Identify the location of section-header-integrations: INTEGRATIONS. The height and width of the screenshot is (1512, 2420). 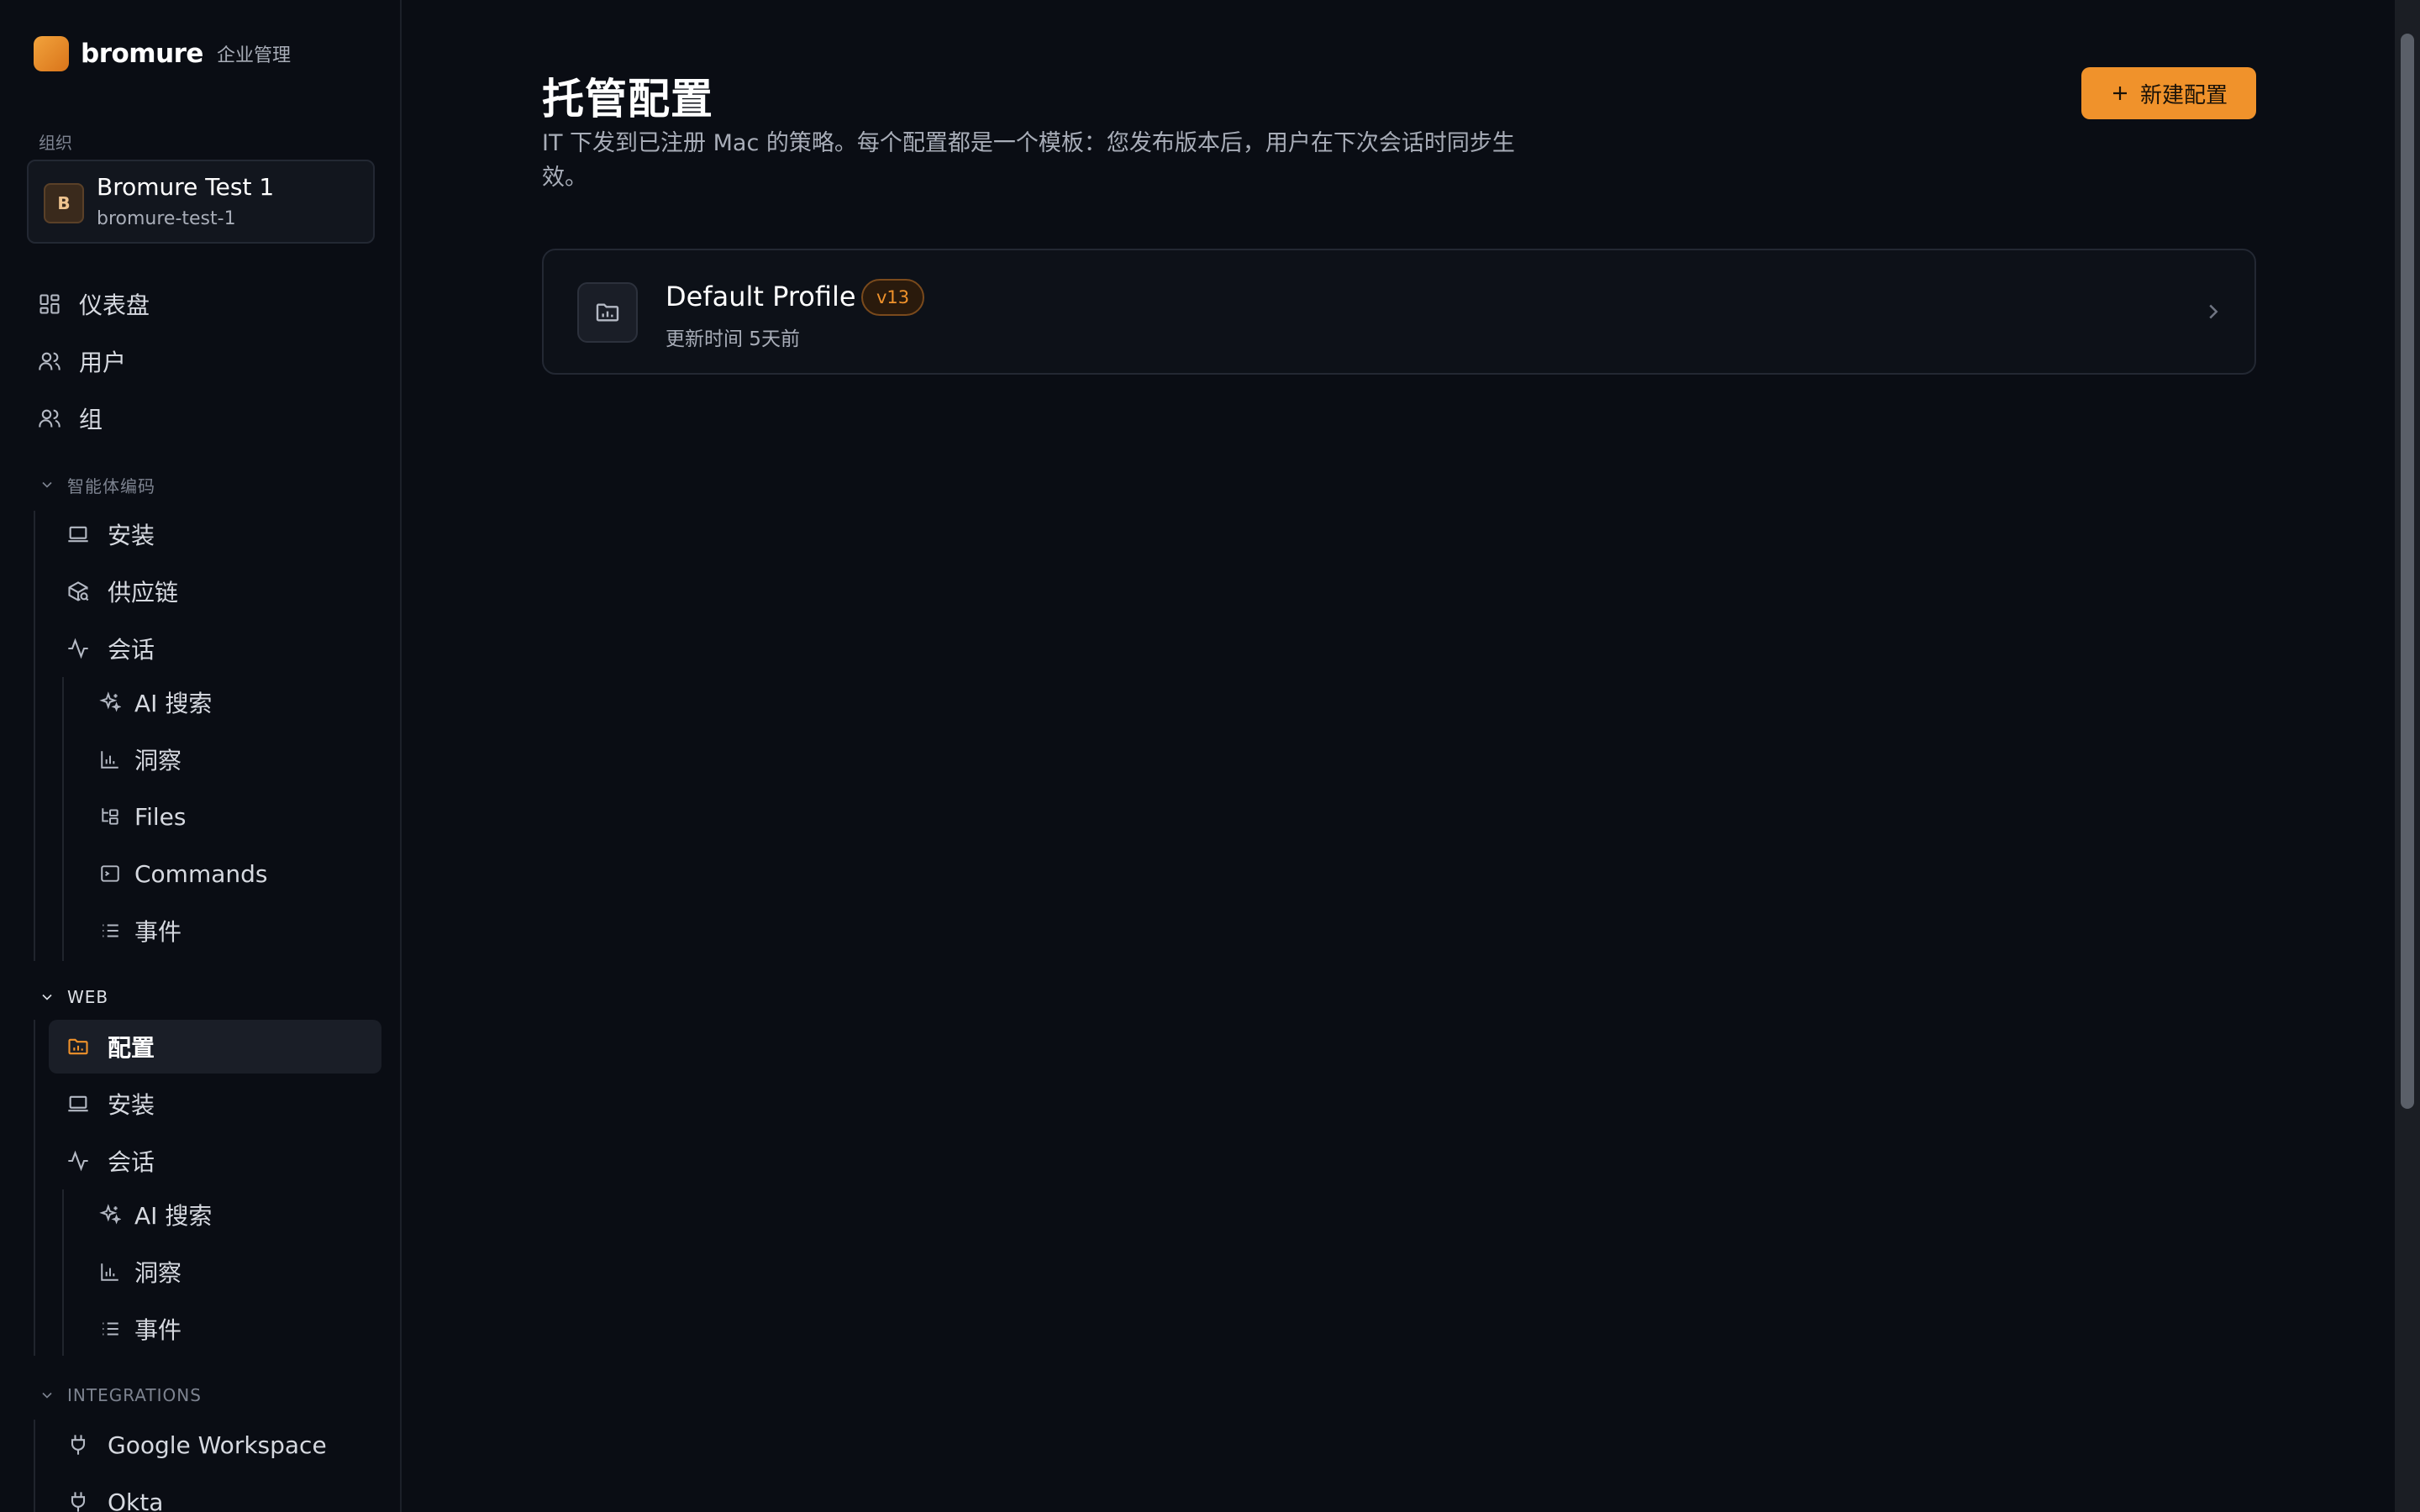
(120, 1395).